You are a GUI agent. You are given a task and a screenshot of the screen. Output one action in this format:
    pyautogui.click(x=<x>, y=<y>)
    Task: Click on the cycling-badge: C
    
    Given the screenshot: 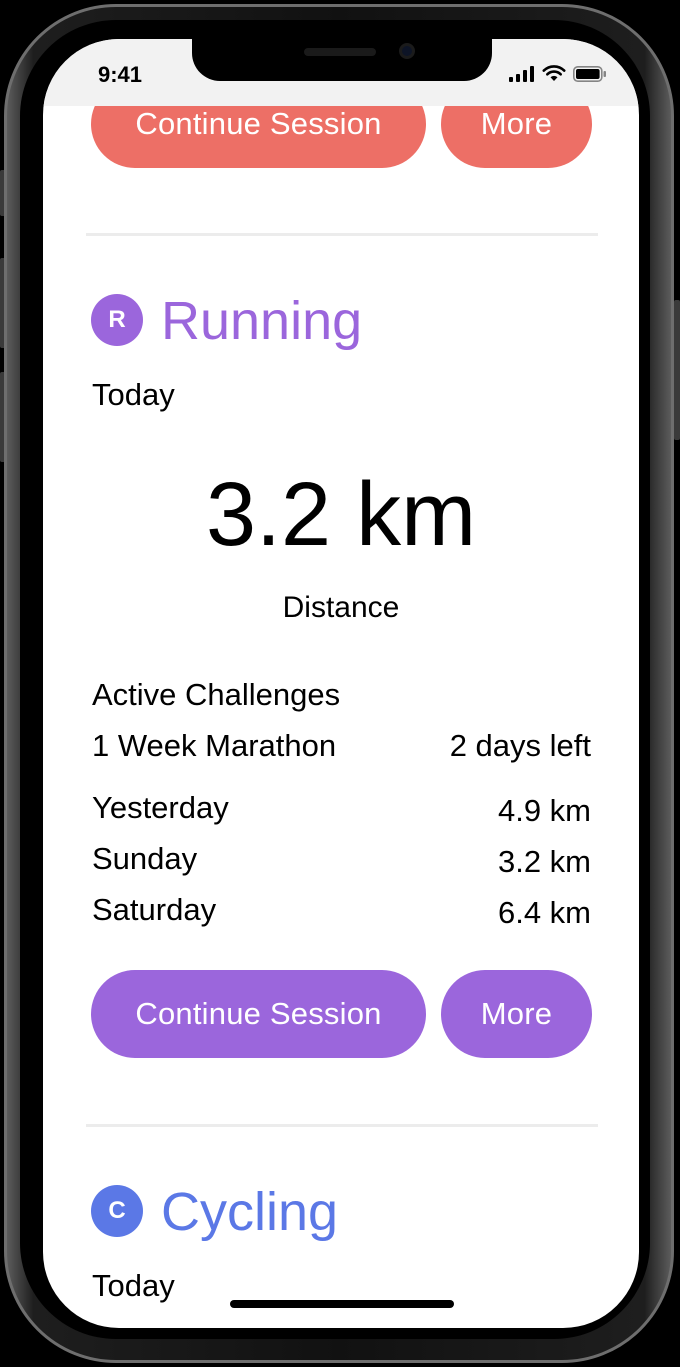 What is the action you would take?
    pyautogui.click(x=117, y=1211)
    